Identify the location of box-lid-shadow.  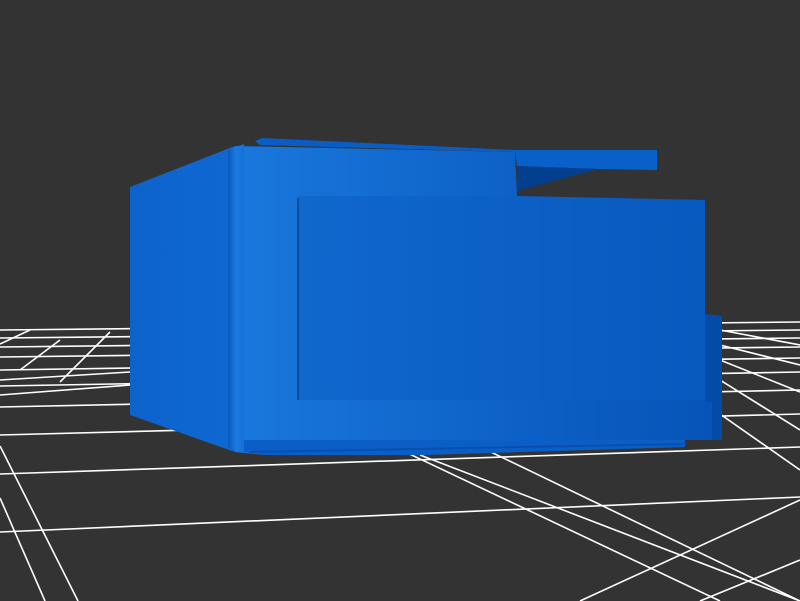
(557, 179).